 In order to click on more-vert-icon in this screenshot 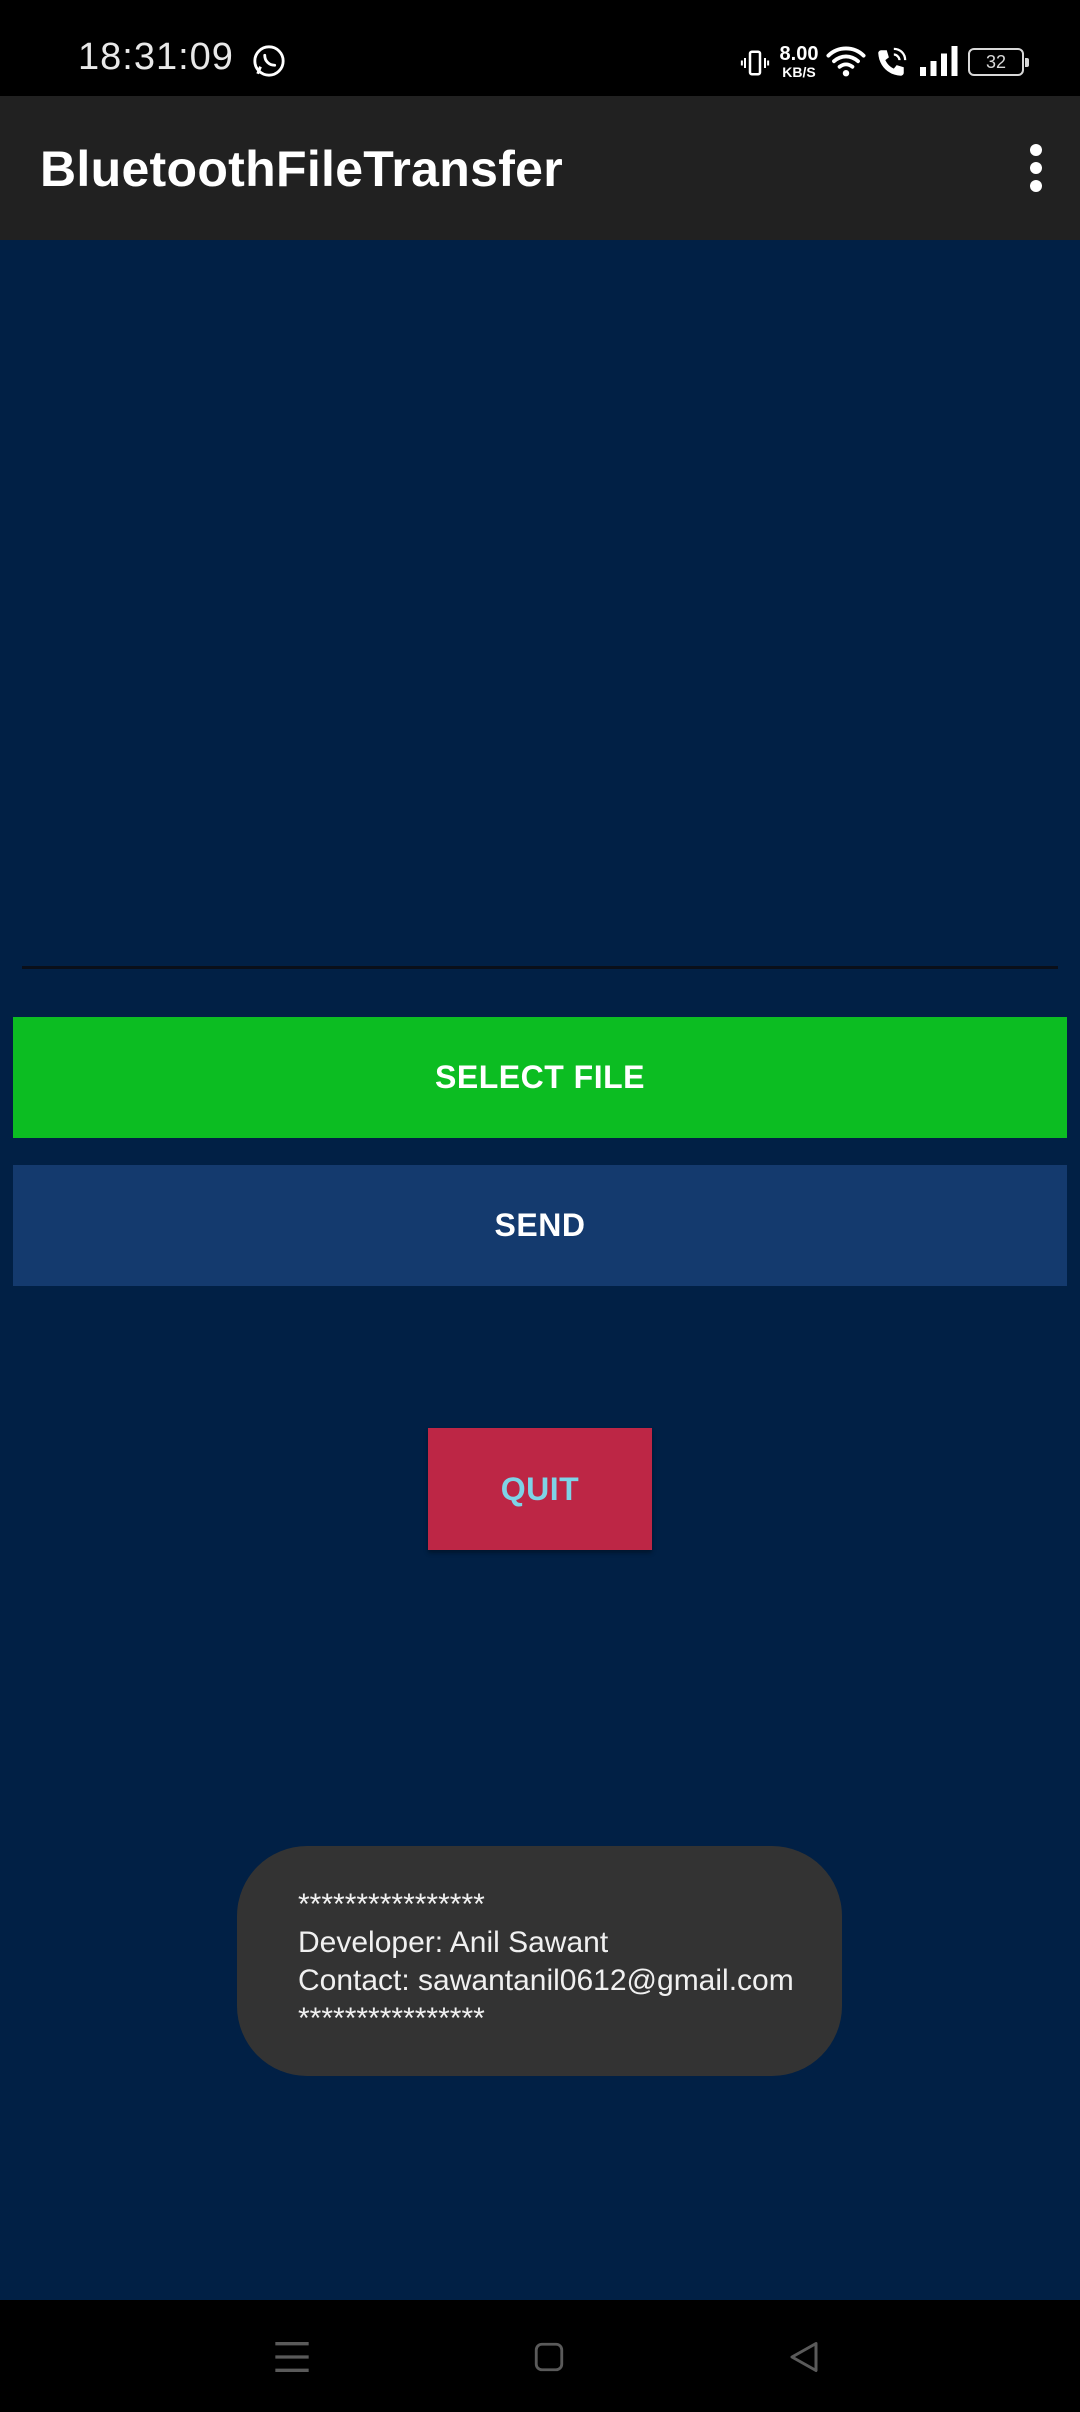, I will do `click(1036, 168)`.